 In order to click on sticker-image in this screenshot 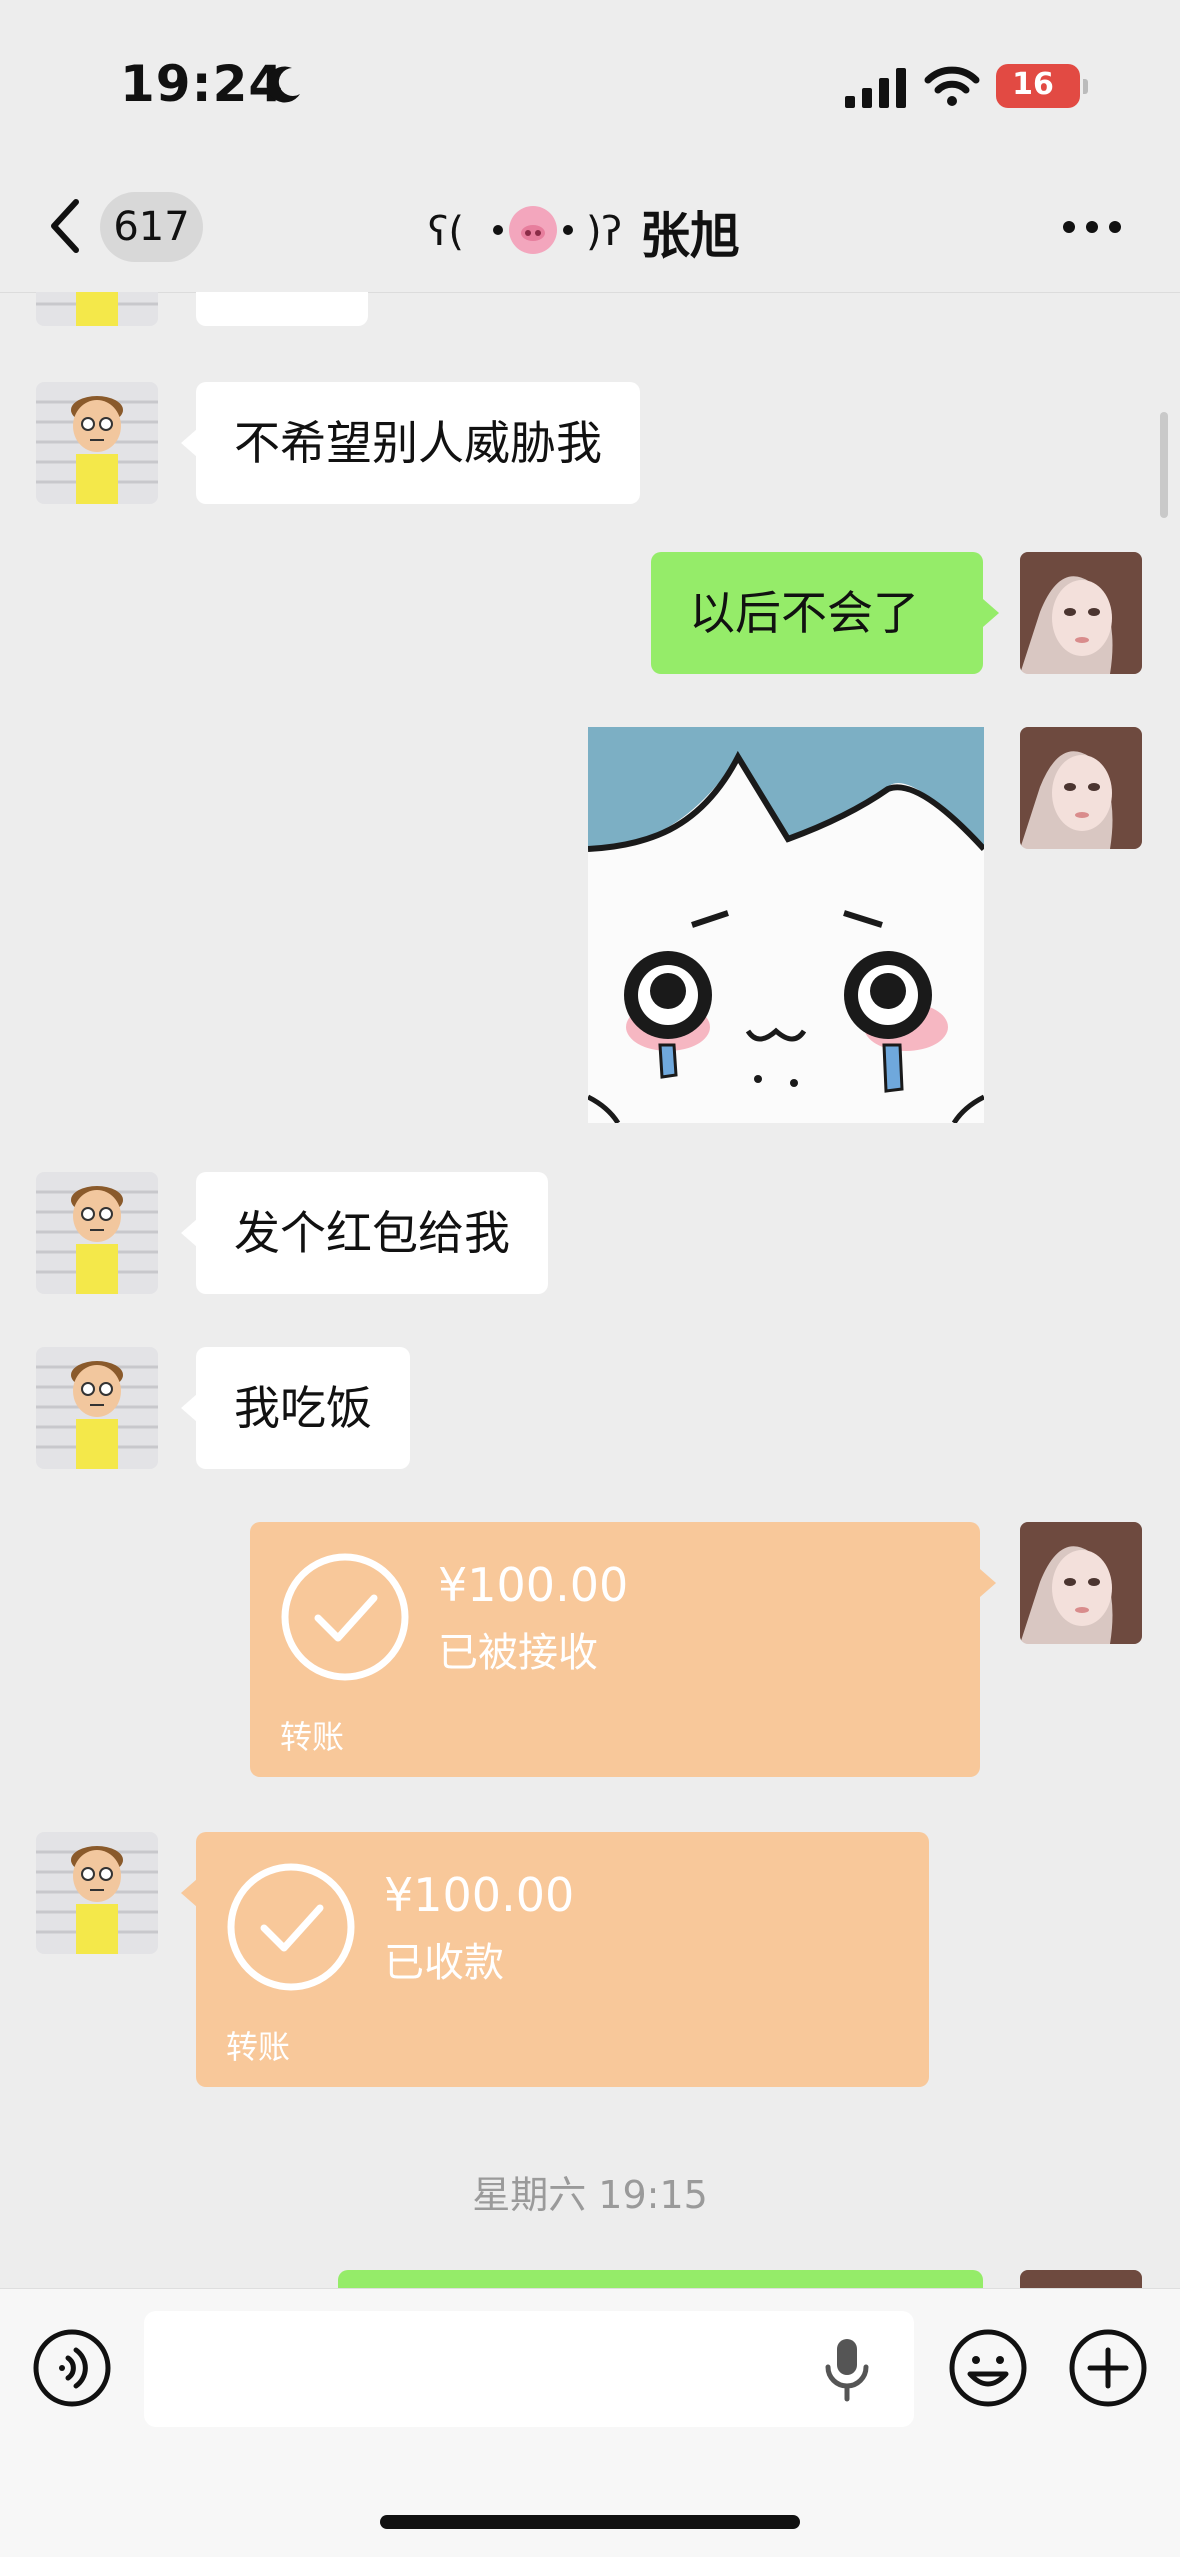, I will do `click(786, 925)`.